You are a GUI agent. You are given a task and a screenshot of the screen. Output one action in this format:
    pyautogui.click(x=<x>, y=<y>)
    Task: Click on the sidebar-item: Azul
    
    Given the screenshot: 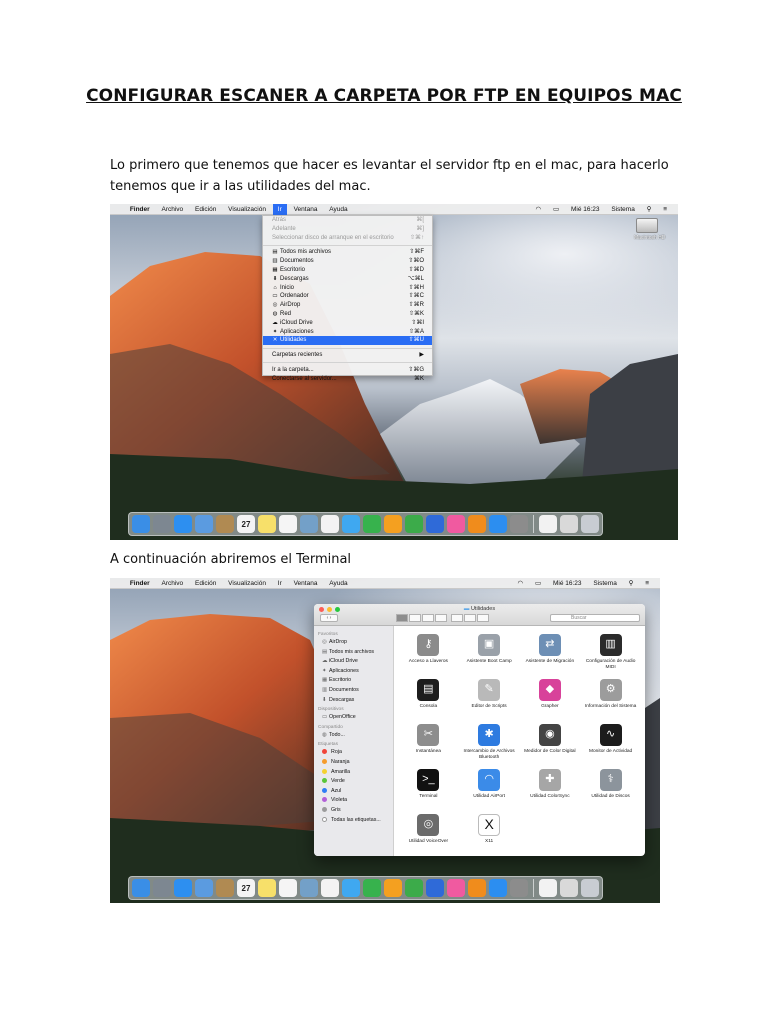 What is the action you would take?
    pyautogui.click(x=353, y=792)
    